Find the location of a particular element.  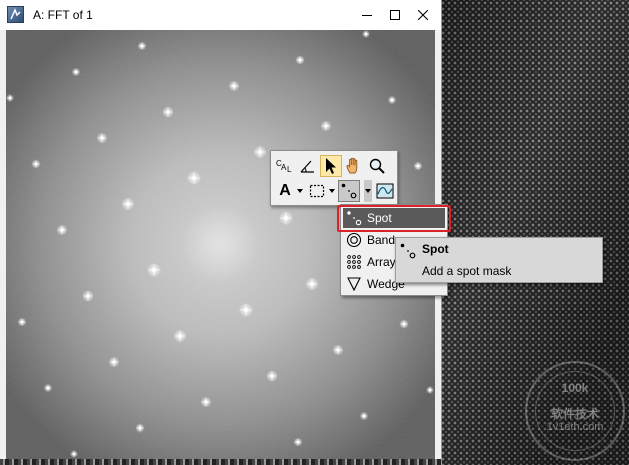

central-glow is located at coordinates (220, 244).